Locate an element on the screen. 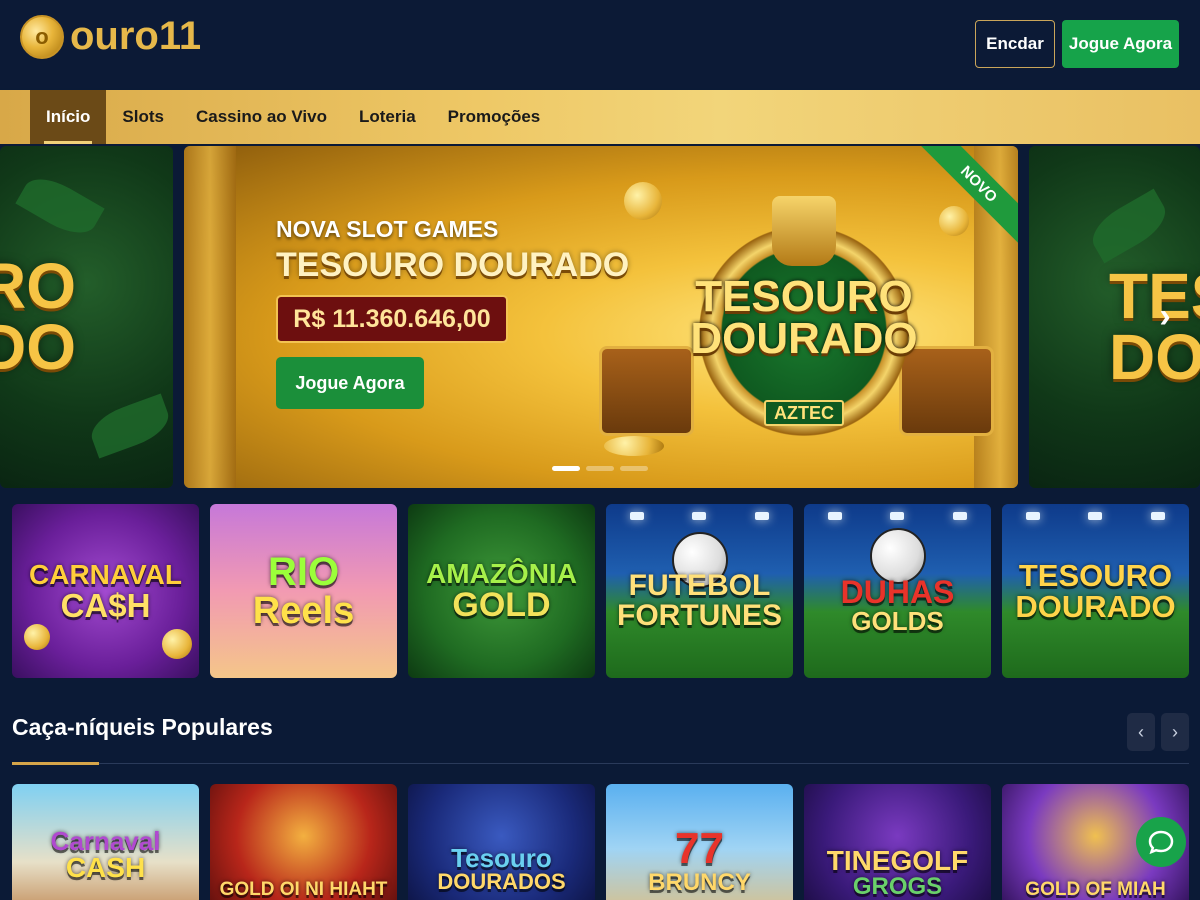  logo: o ouro11 is located at coordinates (110, 36).